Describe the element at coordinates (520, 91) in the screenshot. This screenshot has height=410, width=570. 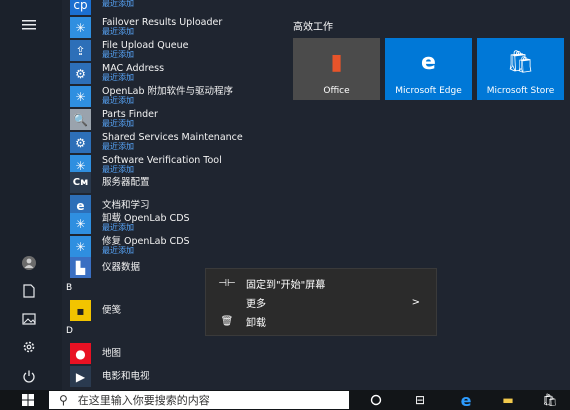
I see `tile-label: Microsoft Store` at that location.